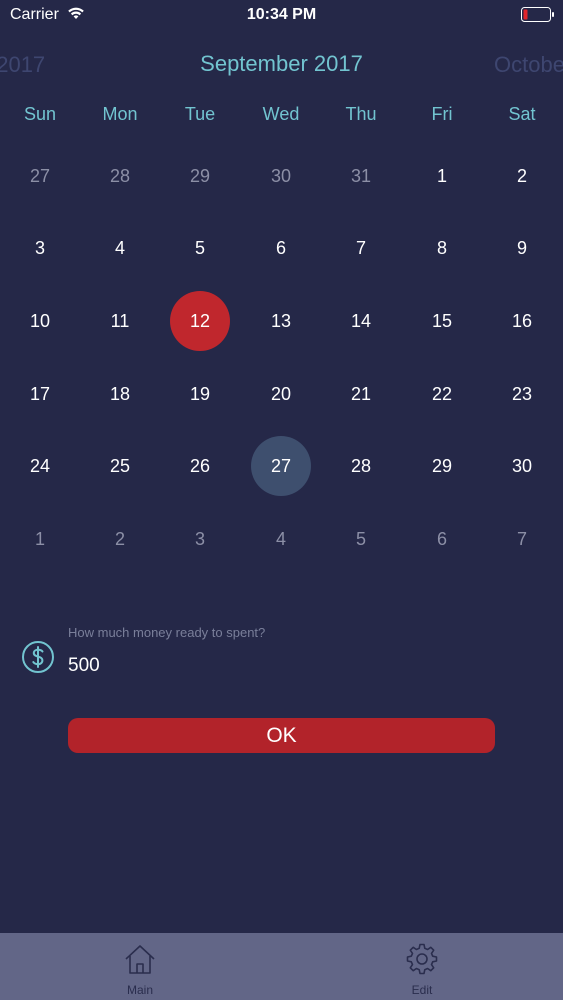 The width and height of the screenshot is (563, 1000). I want to click on calendar-day: 18, so click(120, 394).